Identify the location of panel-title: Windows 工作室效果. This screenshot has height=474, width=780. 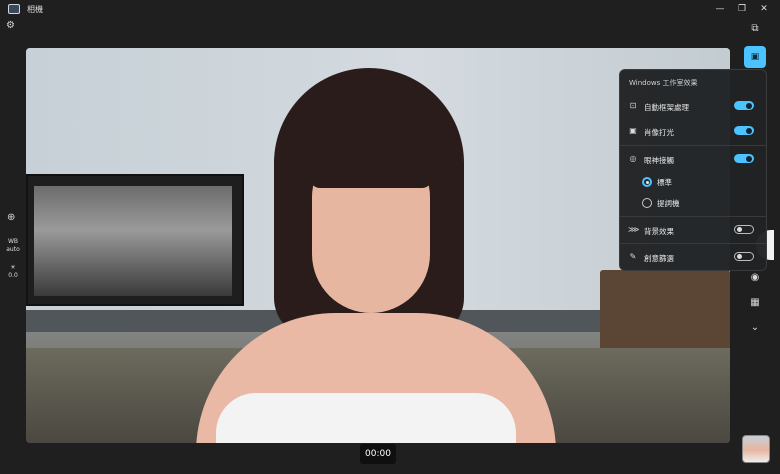
(663, 83).